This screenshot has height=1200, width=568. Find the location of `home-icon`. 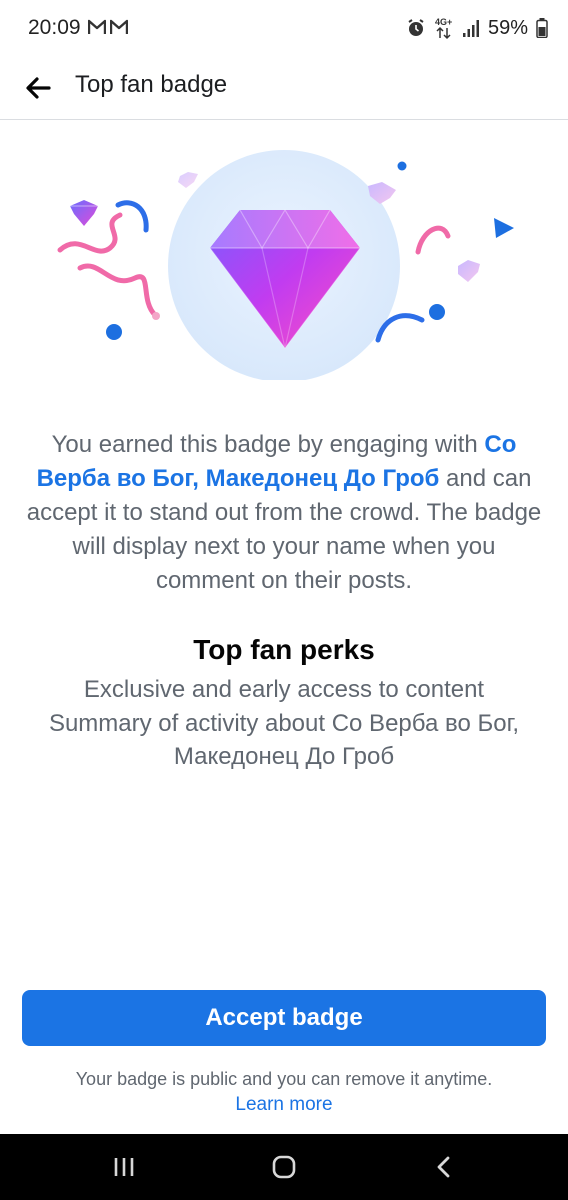

home-icon is located at coordinates (284, 1167).